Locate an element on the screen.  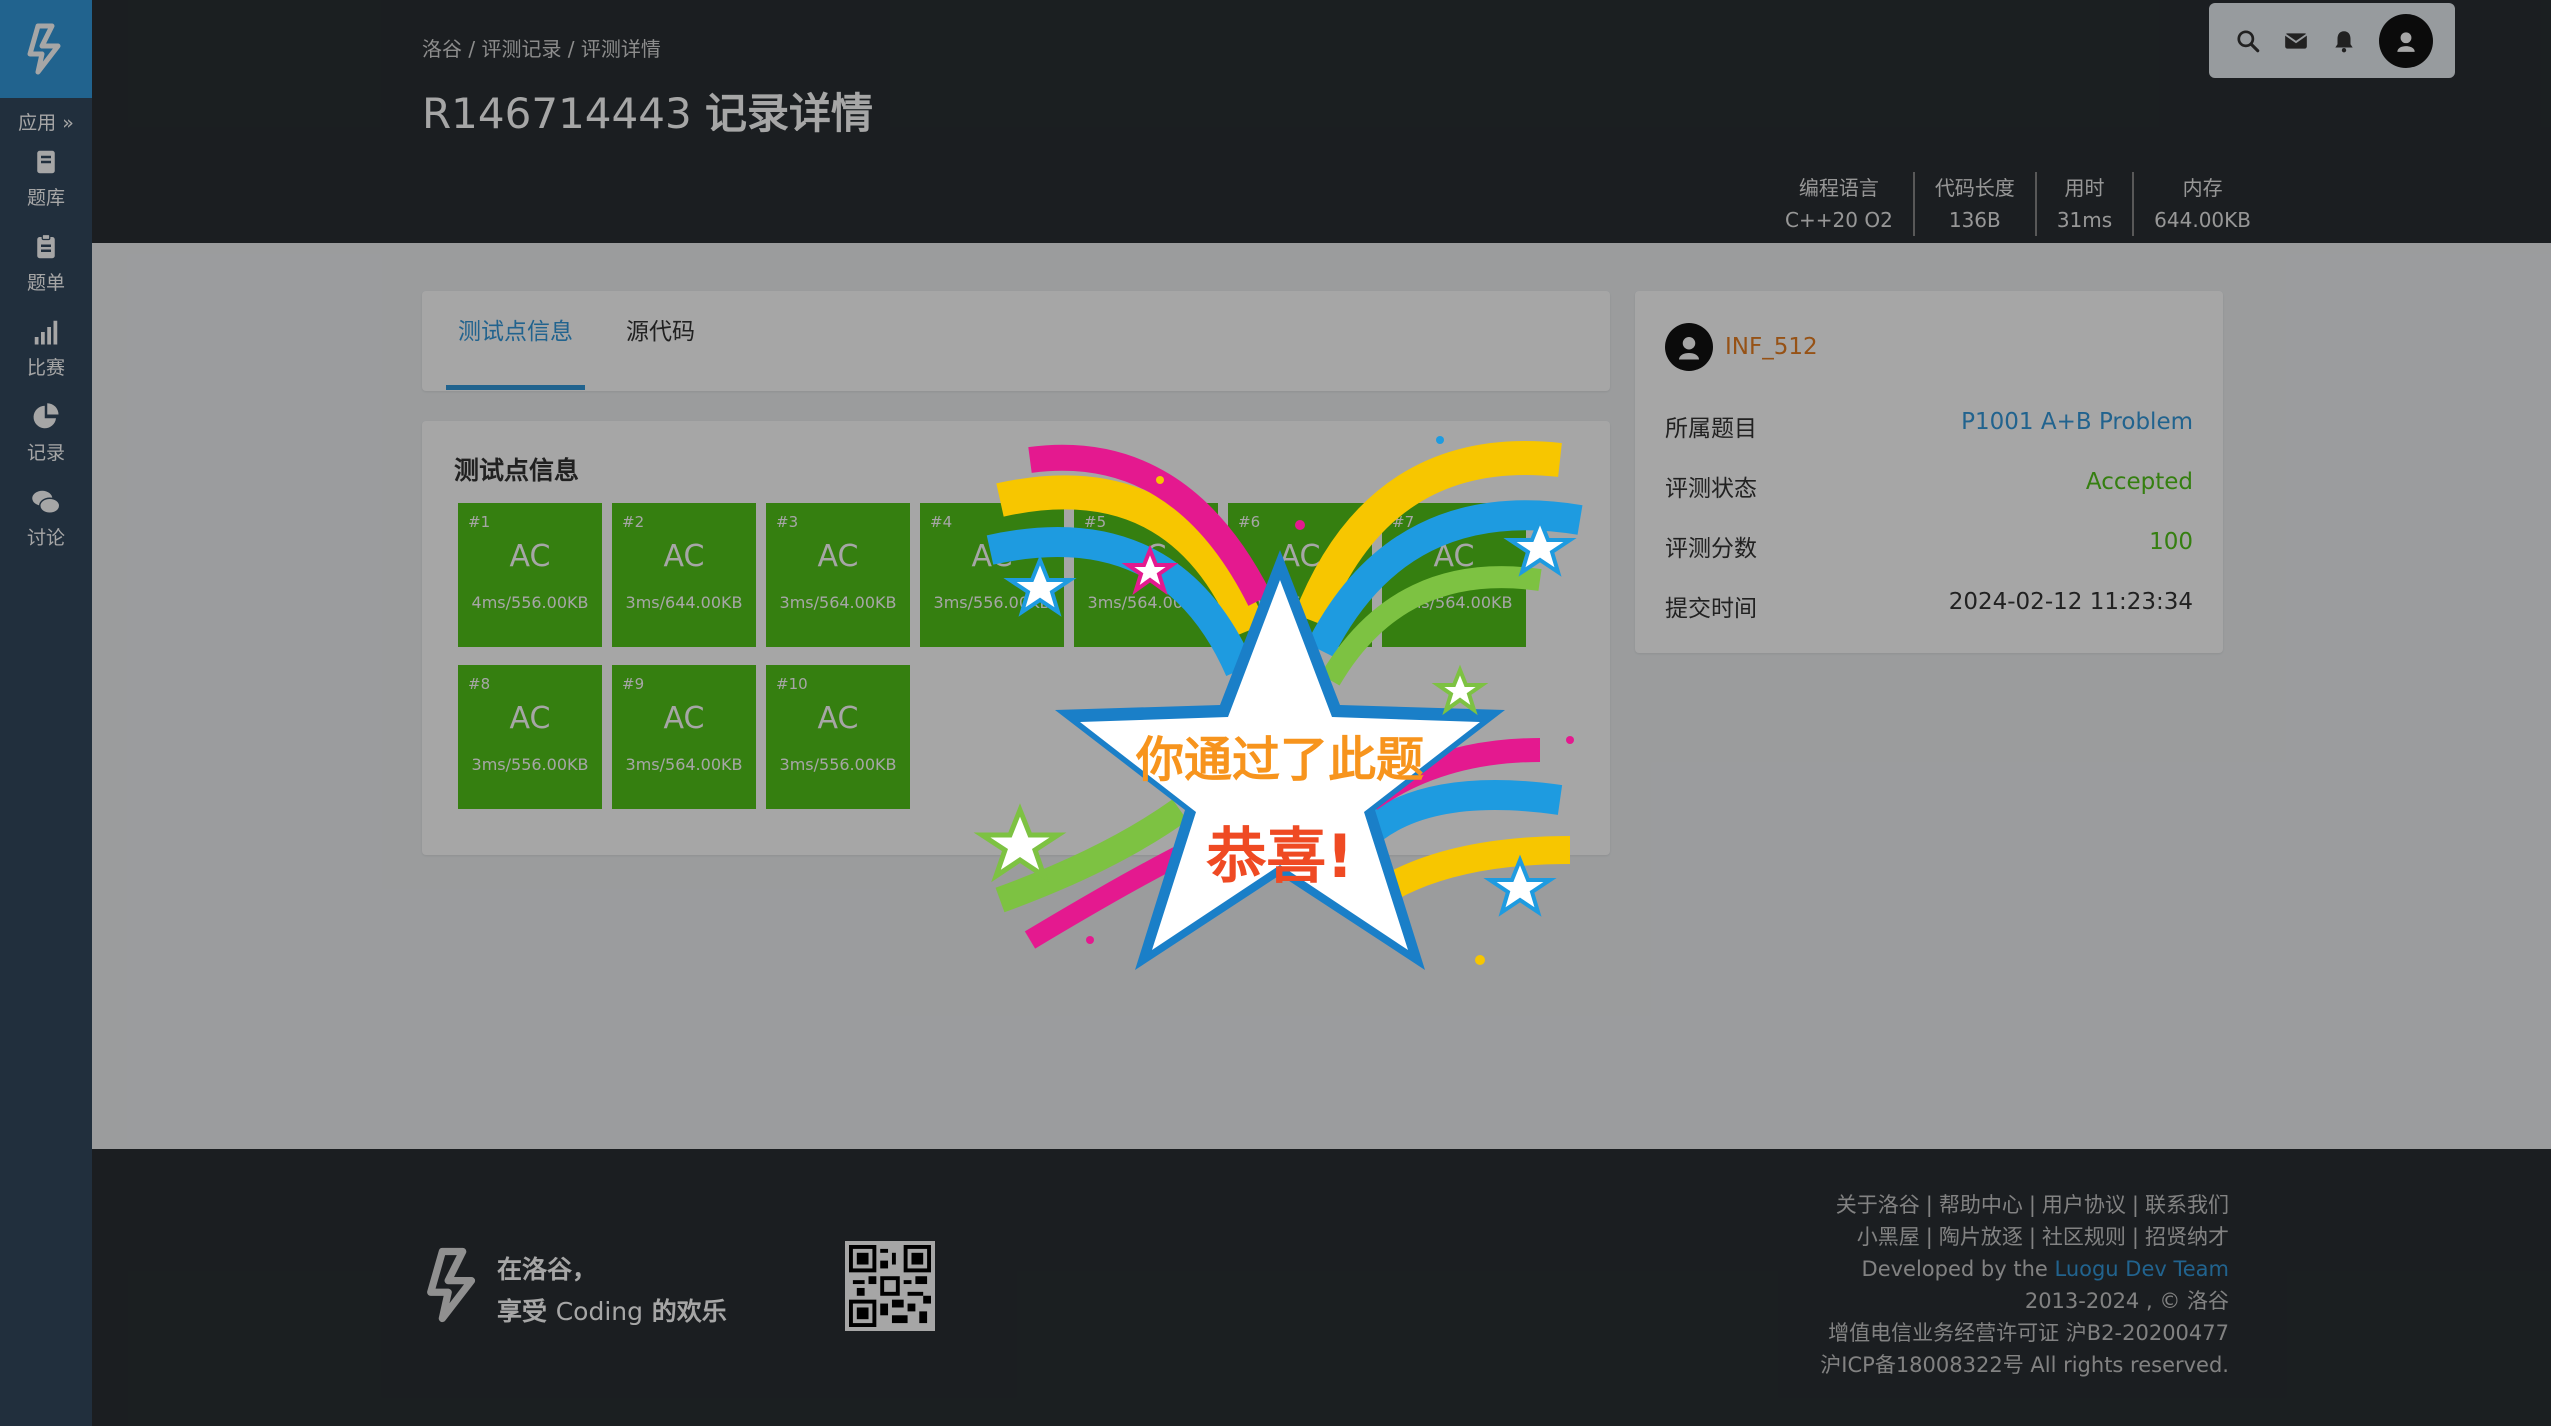
celebration-congrats: 恭喜! is located at coordinates (1280, 857).